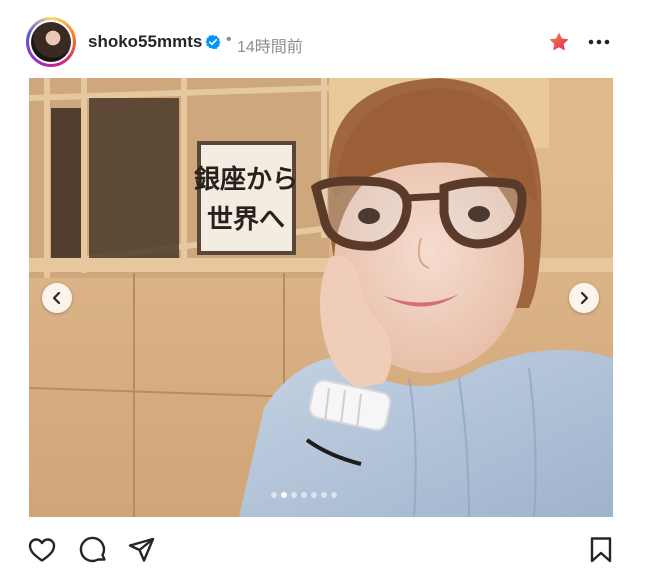 Image resolution: width=649 pixels, height=570 pixels. Describe the element at coordinates (324, 545) in the screenshot. I see `action-bar` at that location.